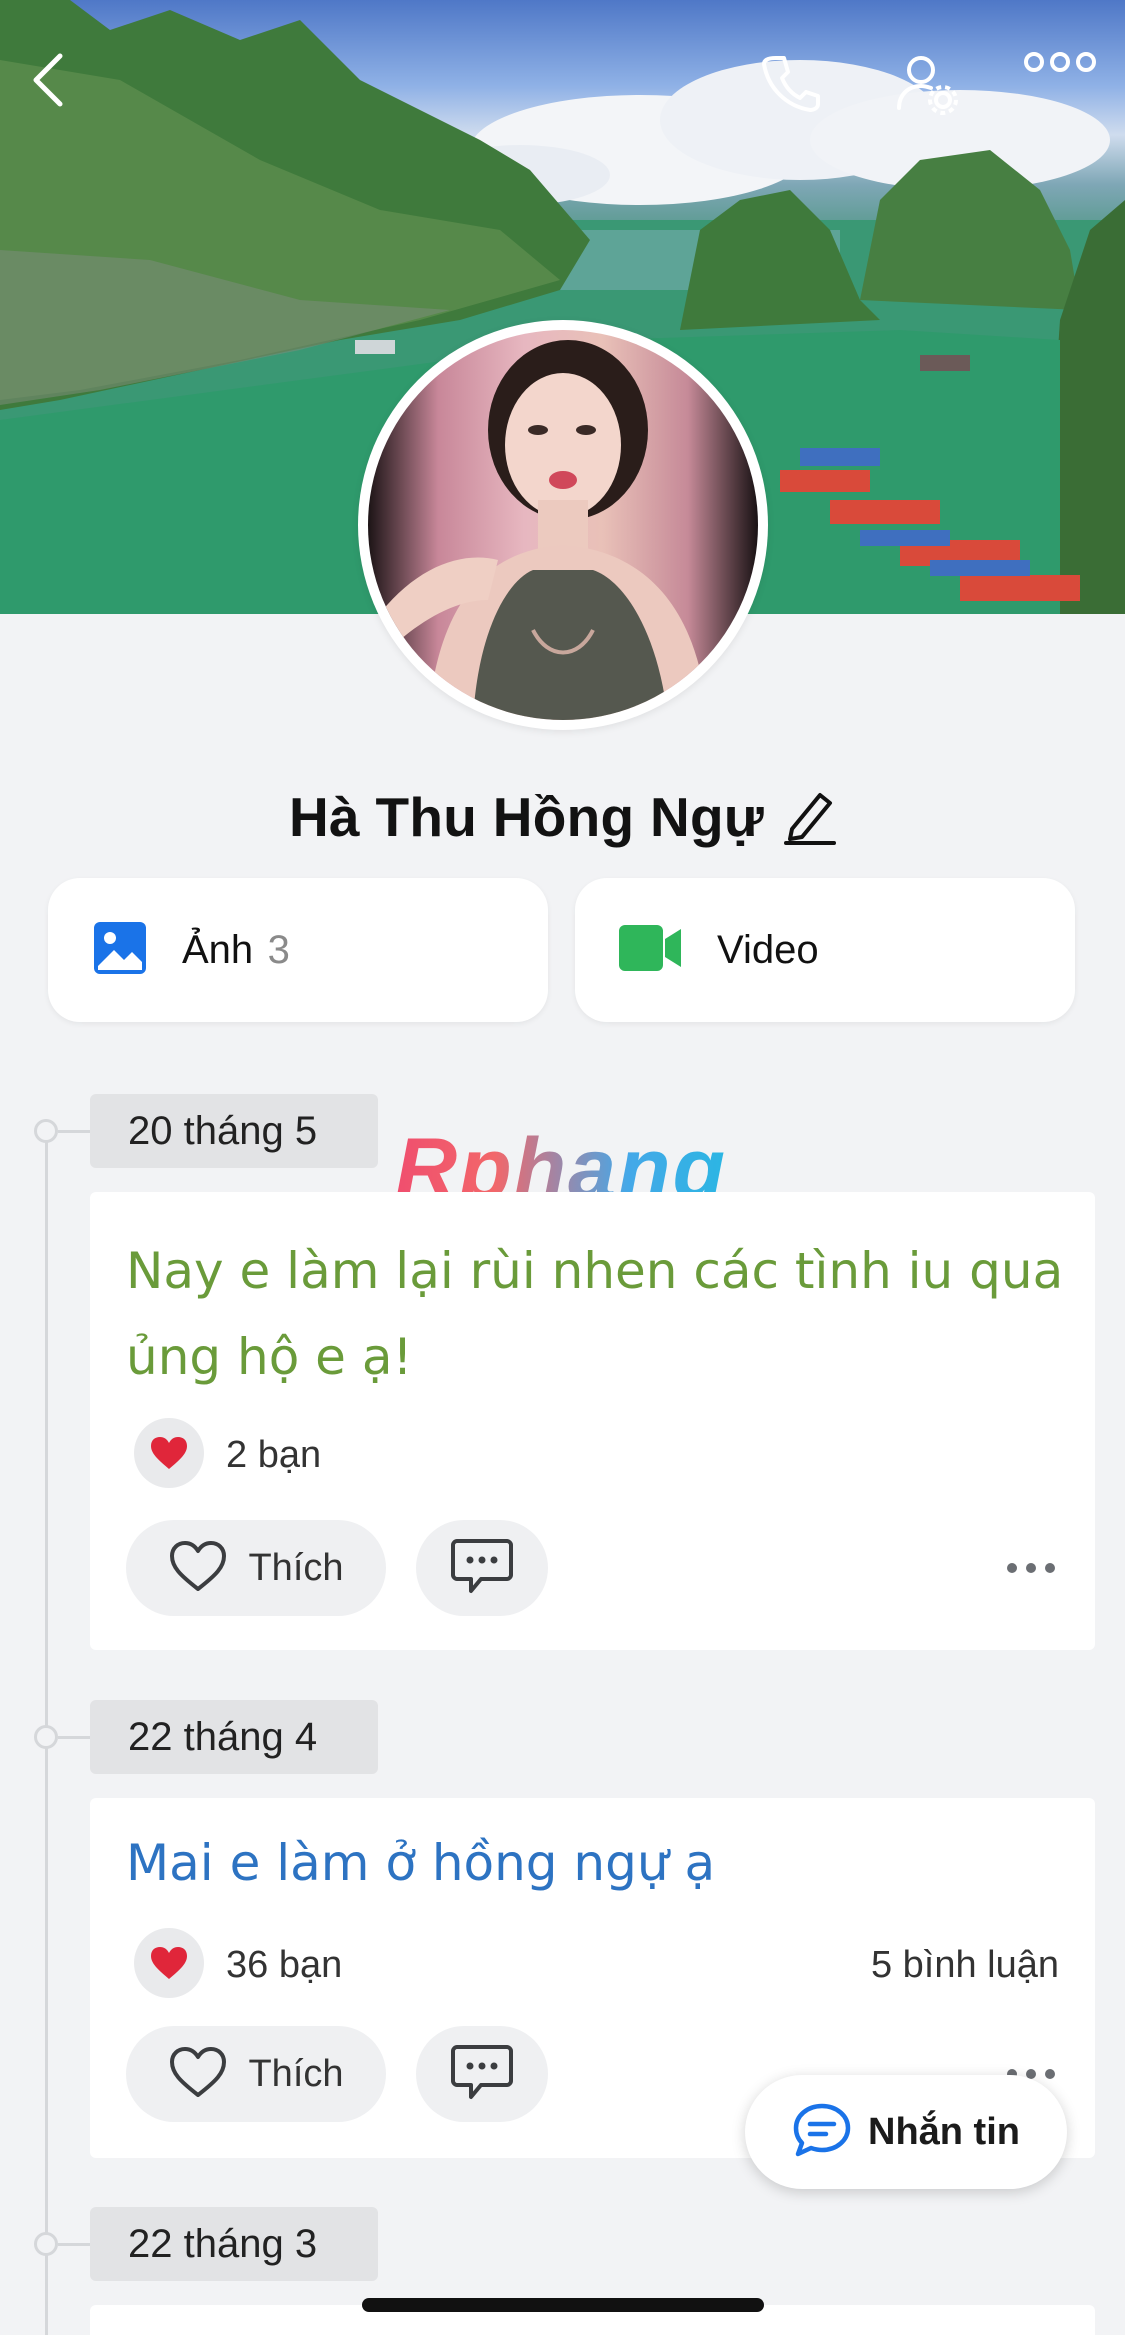 This screenshot has height=2335, width=1125. Describe the element at coordinates (651, 950) in the screenshot. I see `video-camera-icon` at that location.